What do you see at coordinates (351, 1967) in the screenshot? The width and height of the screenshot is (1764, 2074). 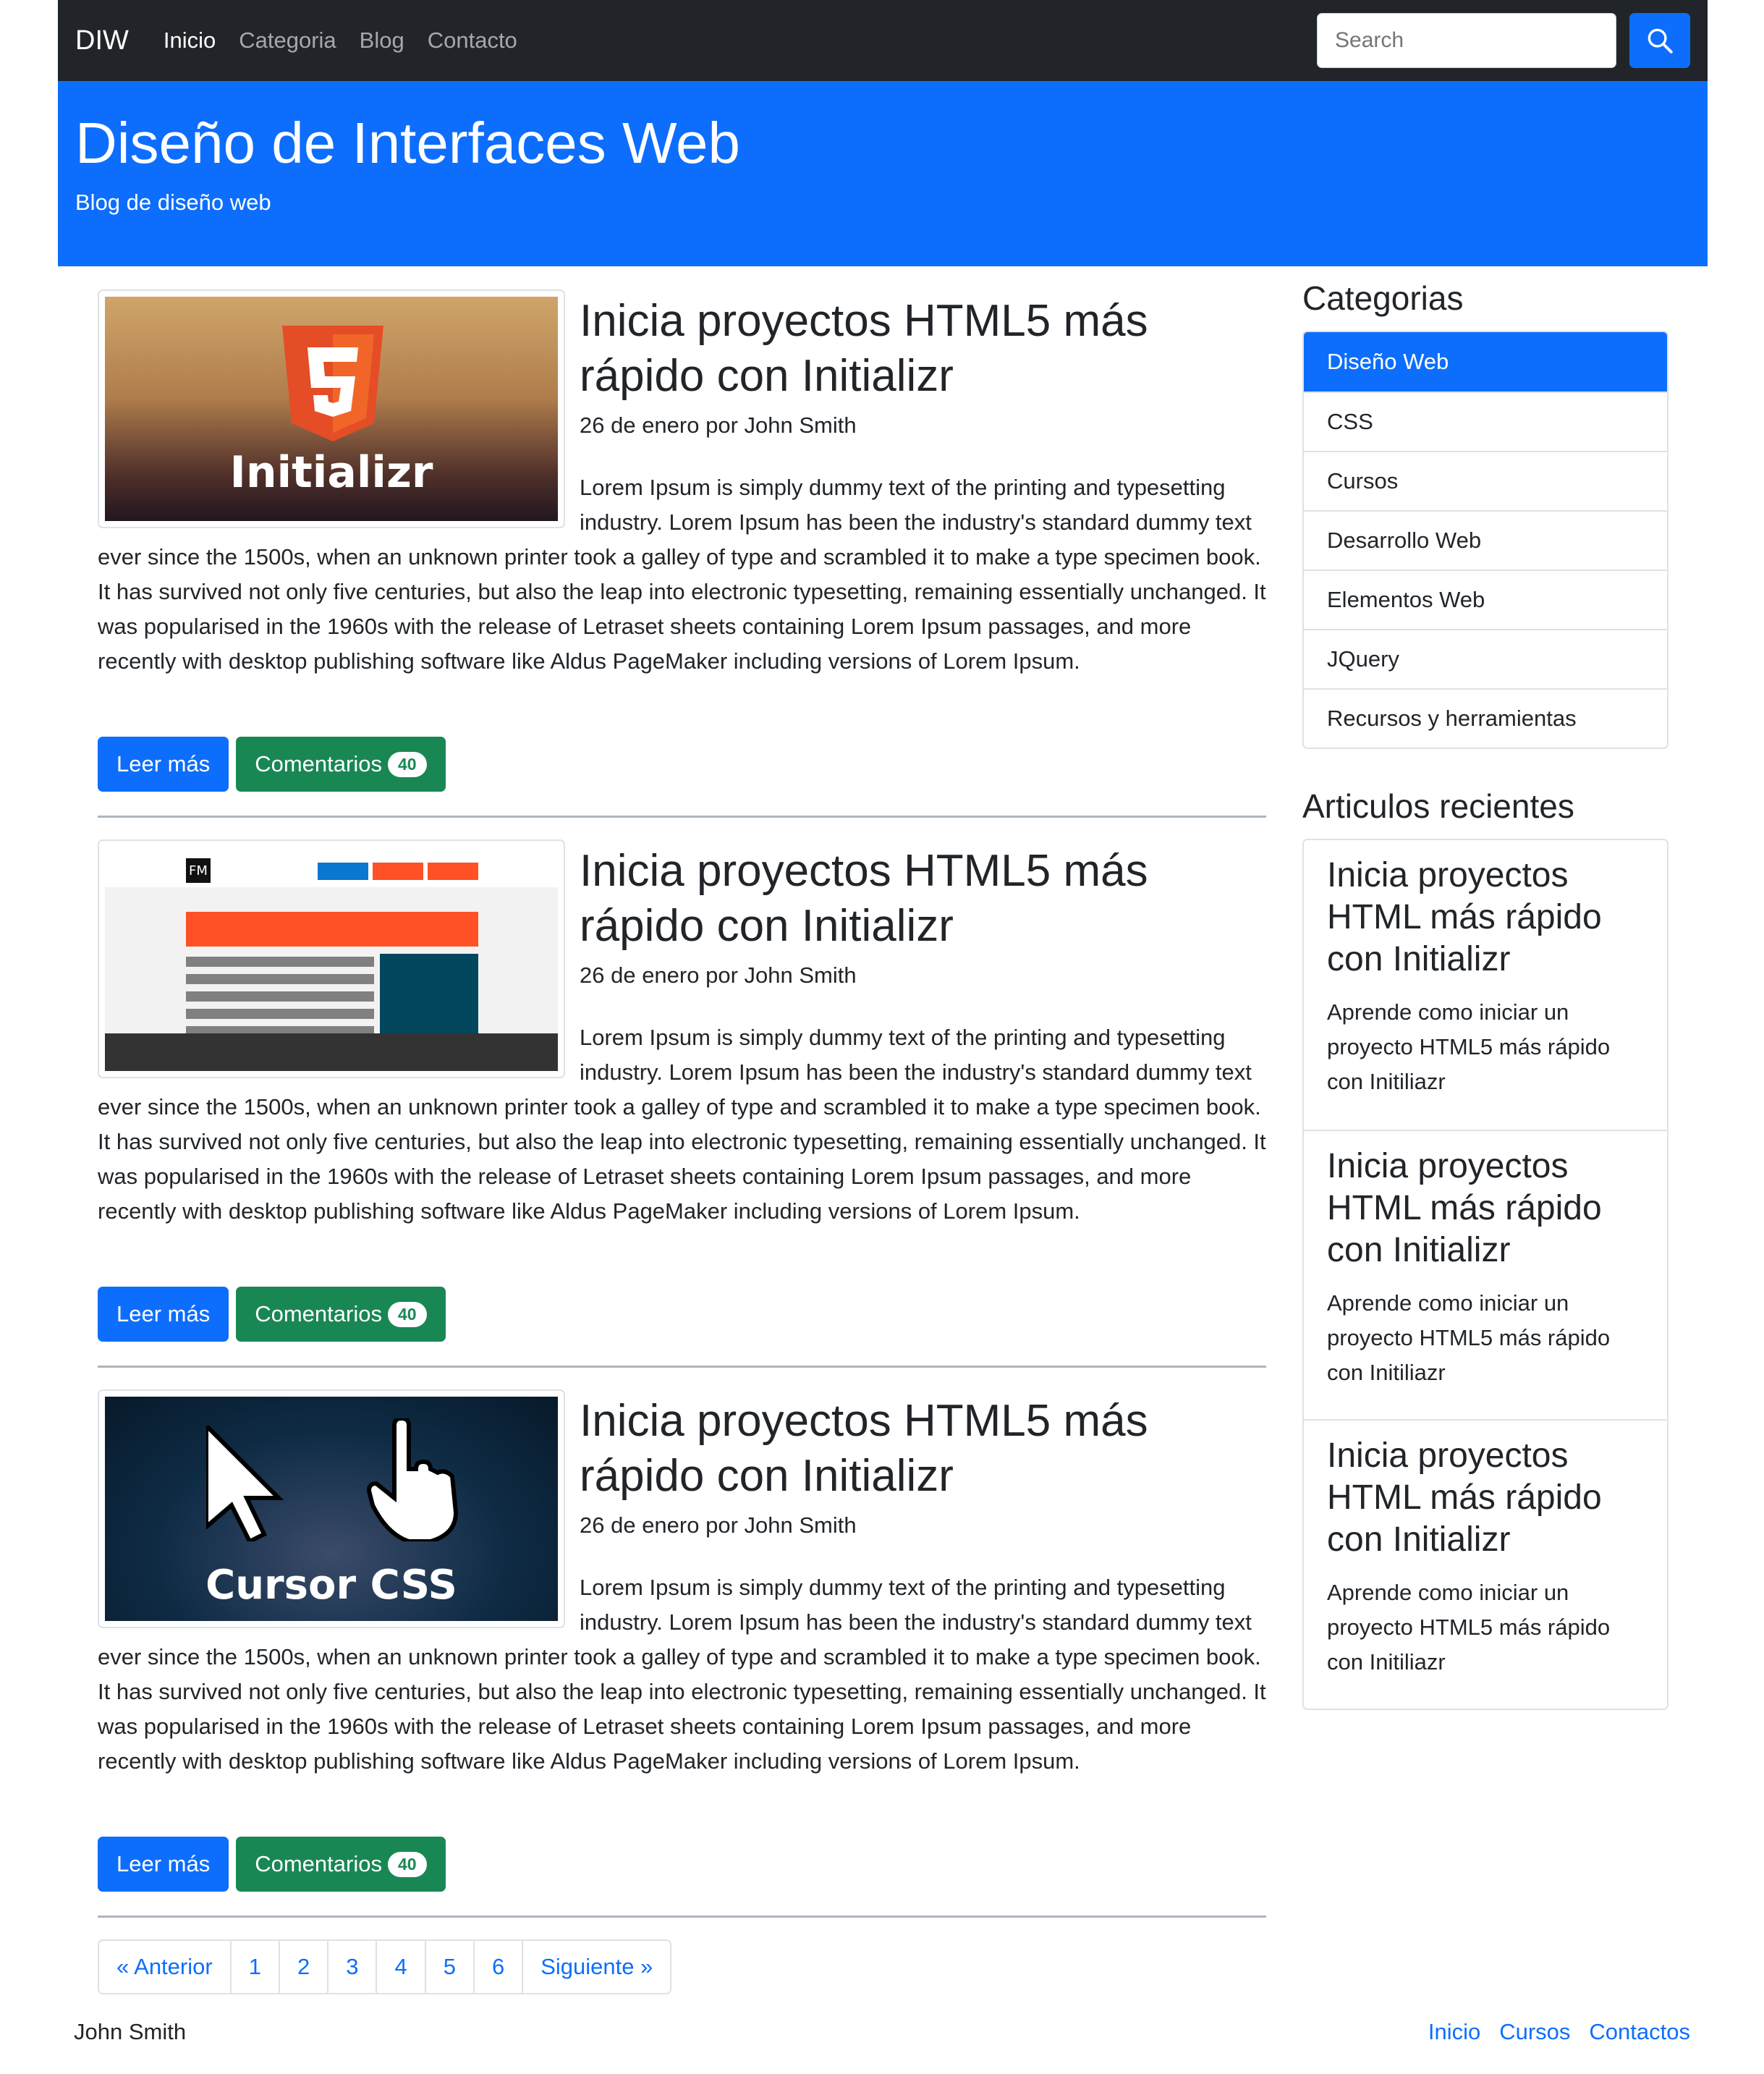 I see `page-3: 3` at bounding box center [351, 1967].